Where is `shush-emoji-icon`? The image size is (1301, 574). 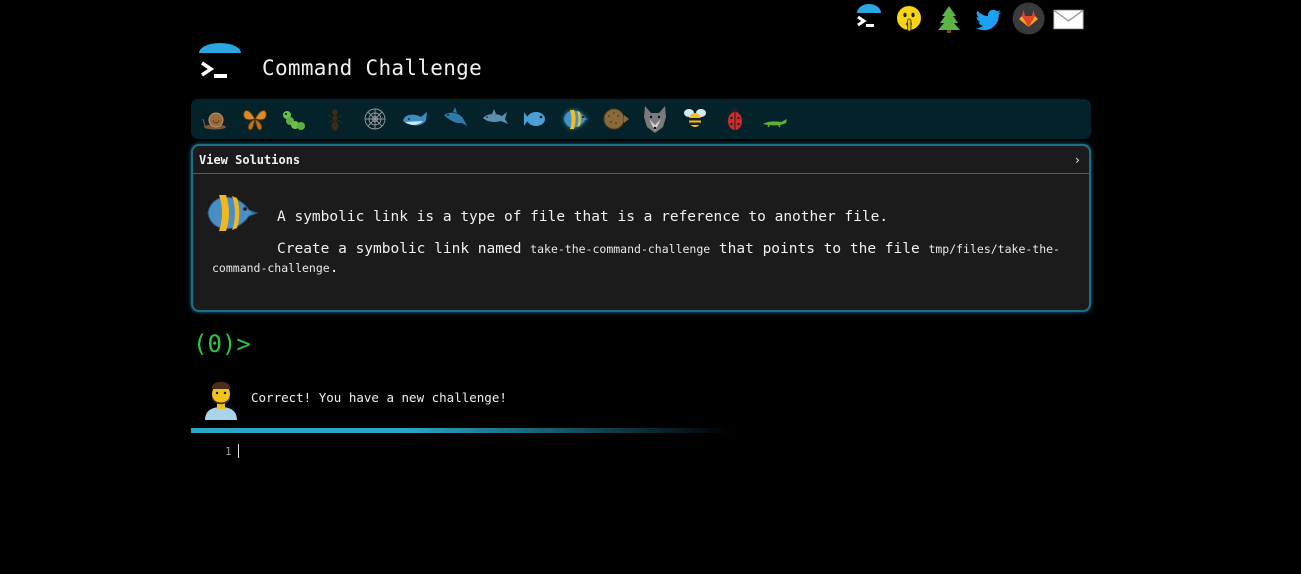
shush-emoji-icon is located at coordinates (908, 18).